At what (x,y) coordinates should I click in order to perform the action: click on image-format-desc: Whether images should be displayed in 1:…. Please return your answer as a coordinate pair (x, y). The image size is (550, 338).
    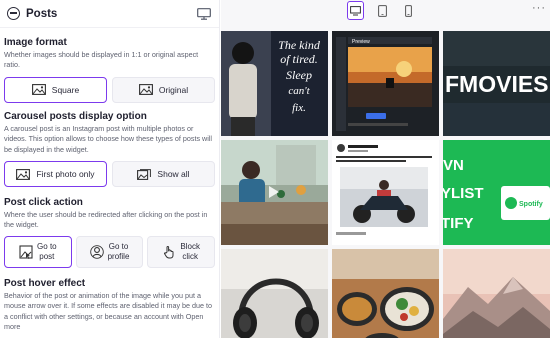
    Looking at the image, I should click on (101, 60).